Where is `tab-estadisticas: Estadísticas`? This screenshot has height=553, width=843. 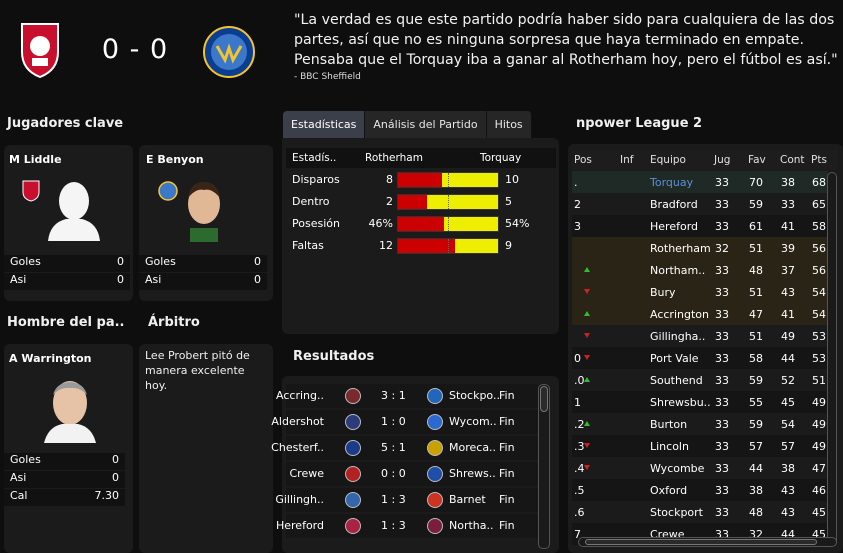
tab-estadisticas: Estadísticas is located at coordinates (324, 124).